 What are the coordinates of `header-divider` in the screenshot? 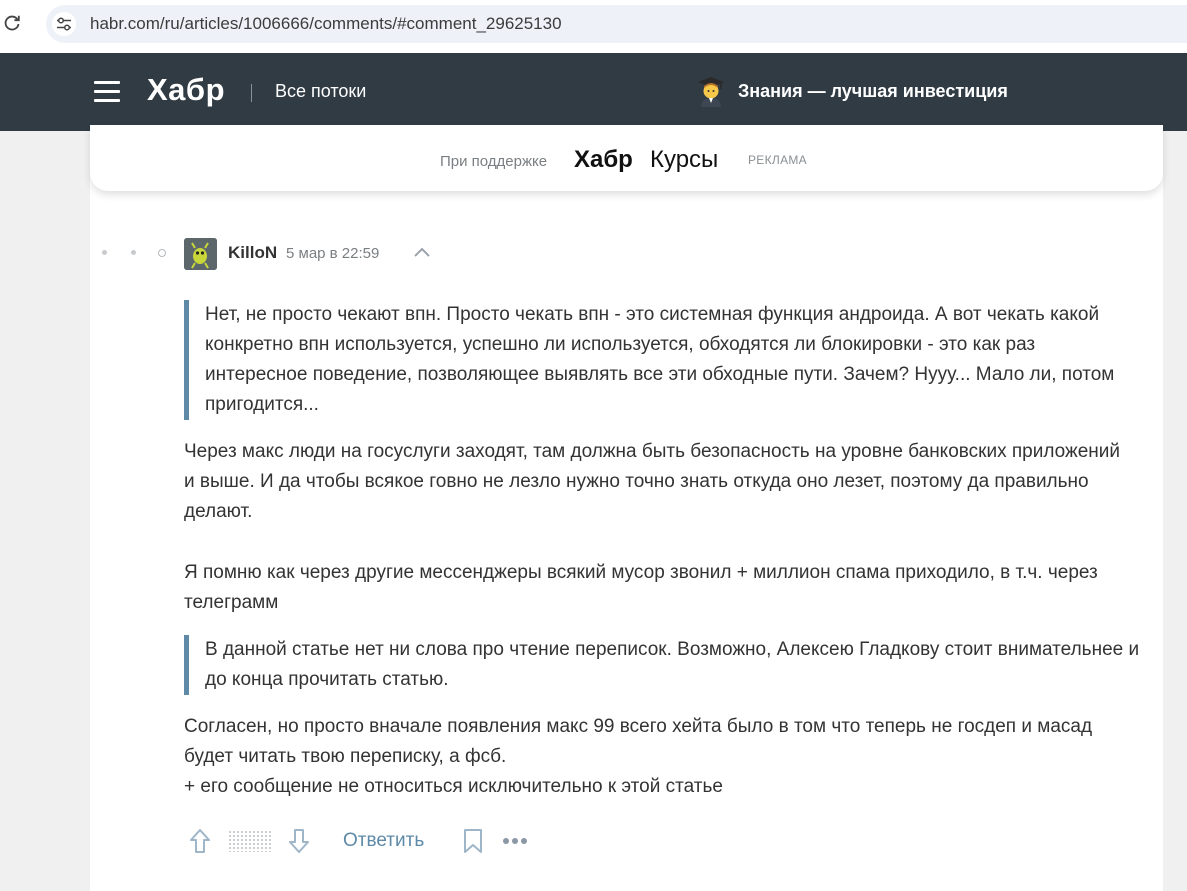 It's located at (251, 93).